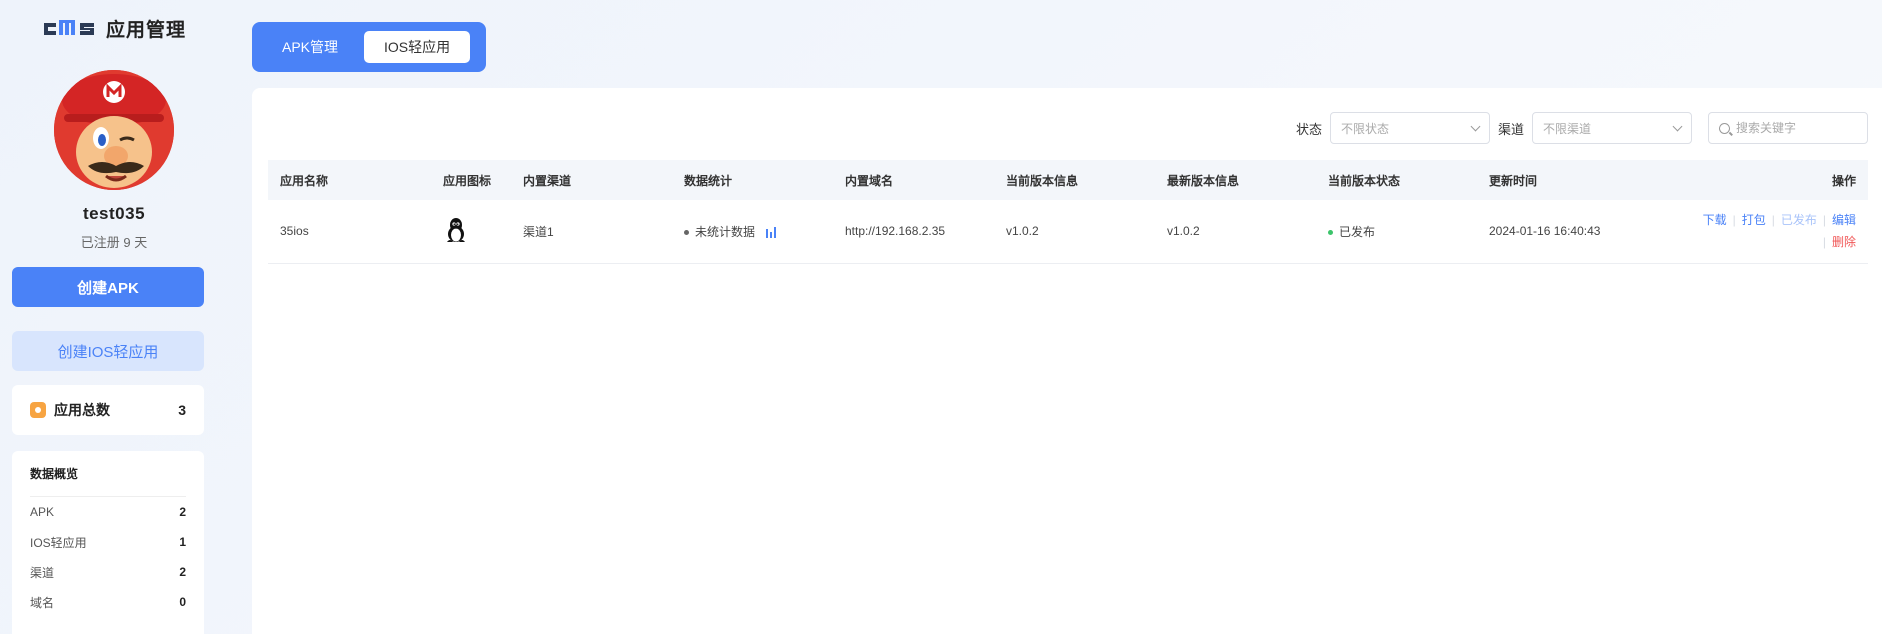  What do you see at coordinates (708, 180) in the screenshot?
I see `col-stats: 数据统计` at bounding box center [708, 180].